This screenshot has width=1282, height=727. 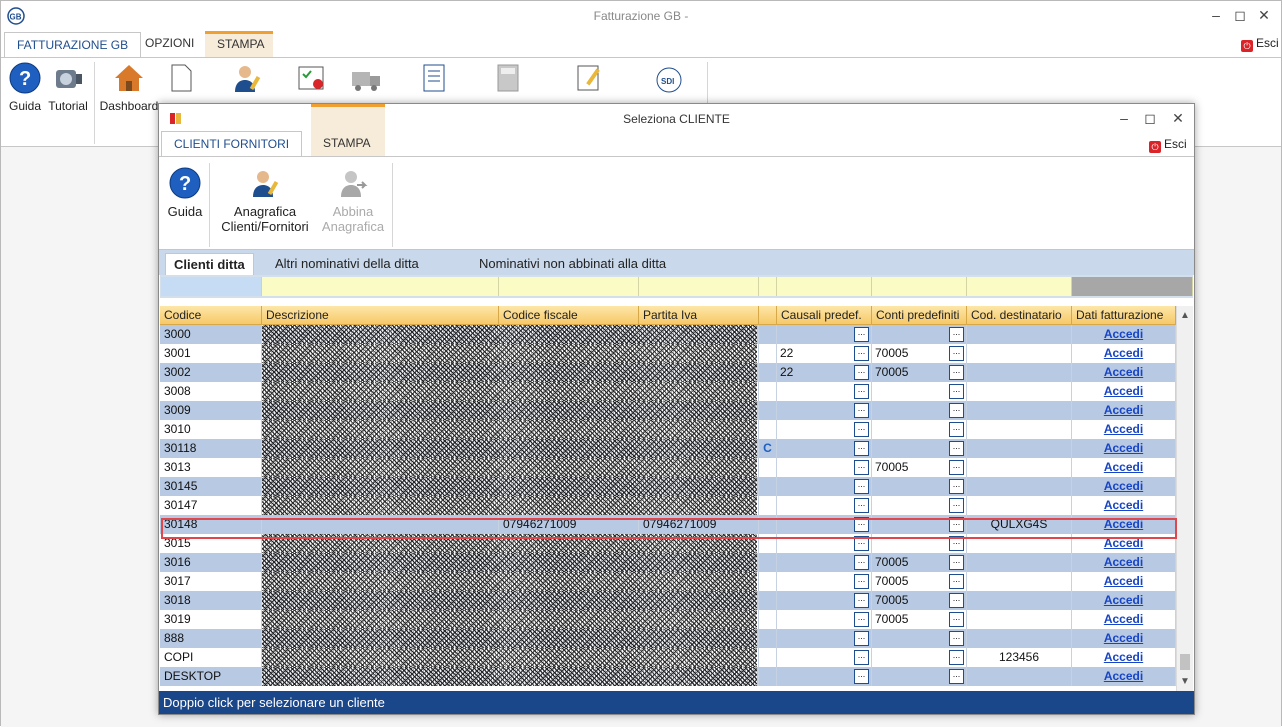 I want to click on scroll-up-icon: ▲, so click(x=1185, y=316).